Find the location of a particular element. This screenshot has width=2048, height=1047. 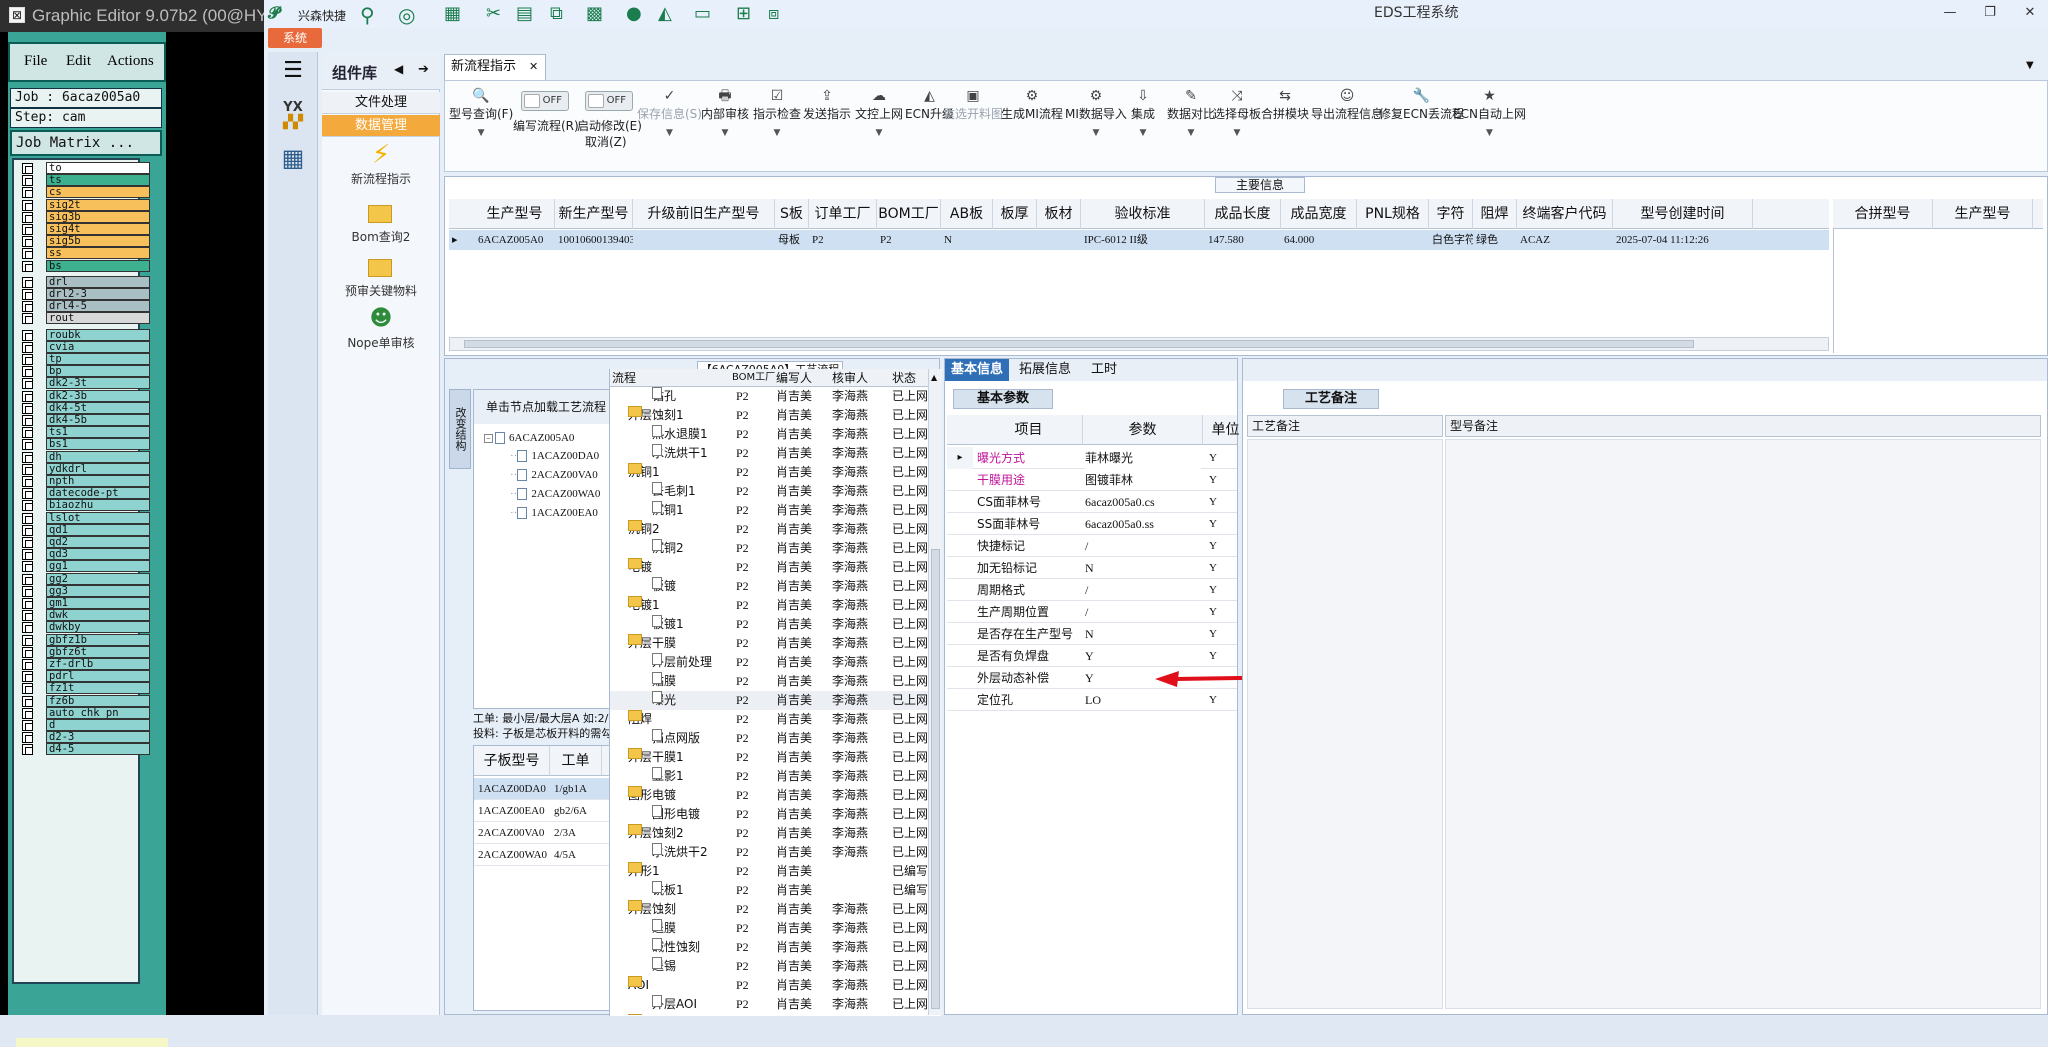

table-icon: ▦ is located at coordinates (457, 15).